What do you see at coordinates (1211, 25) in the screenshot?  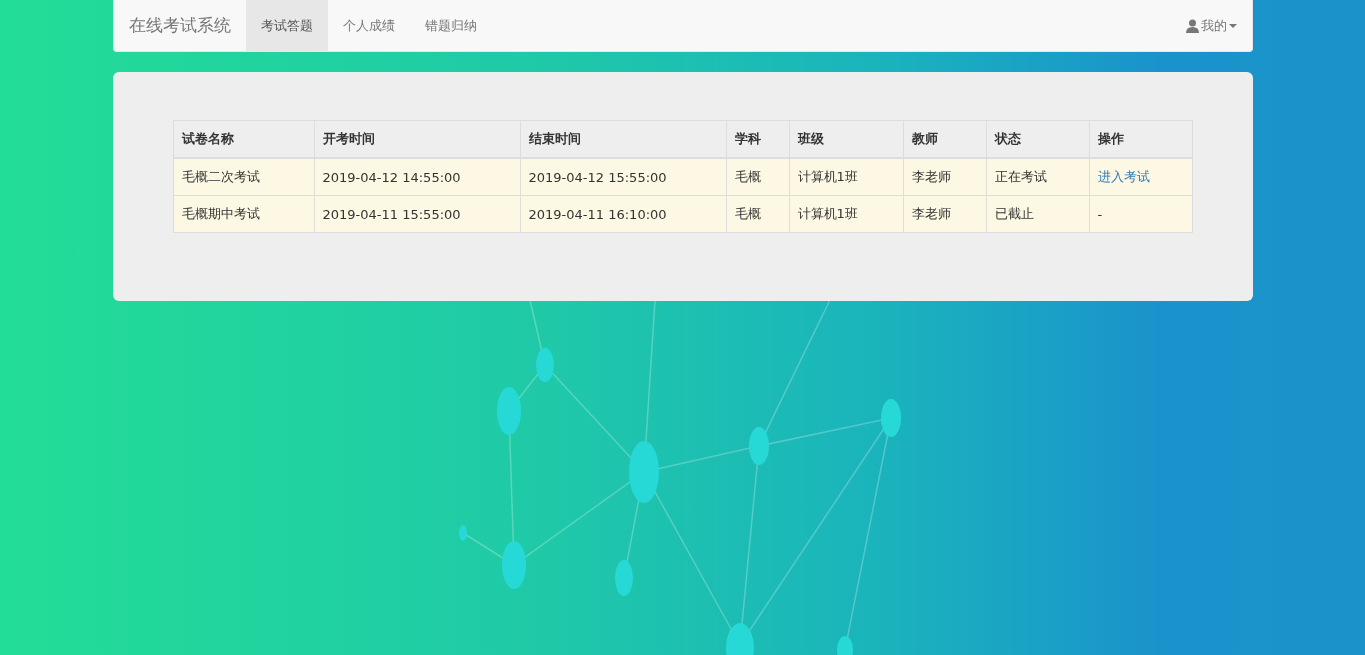 I see `user-menu: 我的` at bounding box center [1211, 25].